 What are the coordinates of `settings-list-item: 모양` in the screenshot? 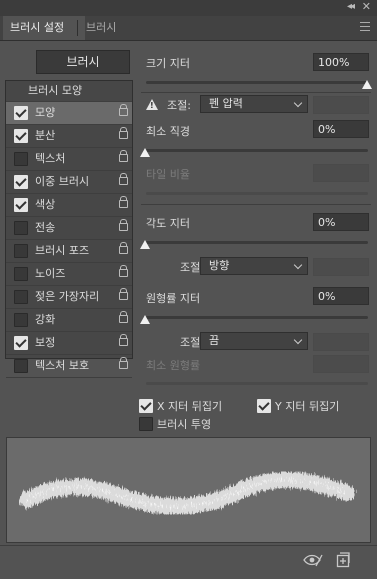 It's located at (69, 113).